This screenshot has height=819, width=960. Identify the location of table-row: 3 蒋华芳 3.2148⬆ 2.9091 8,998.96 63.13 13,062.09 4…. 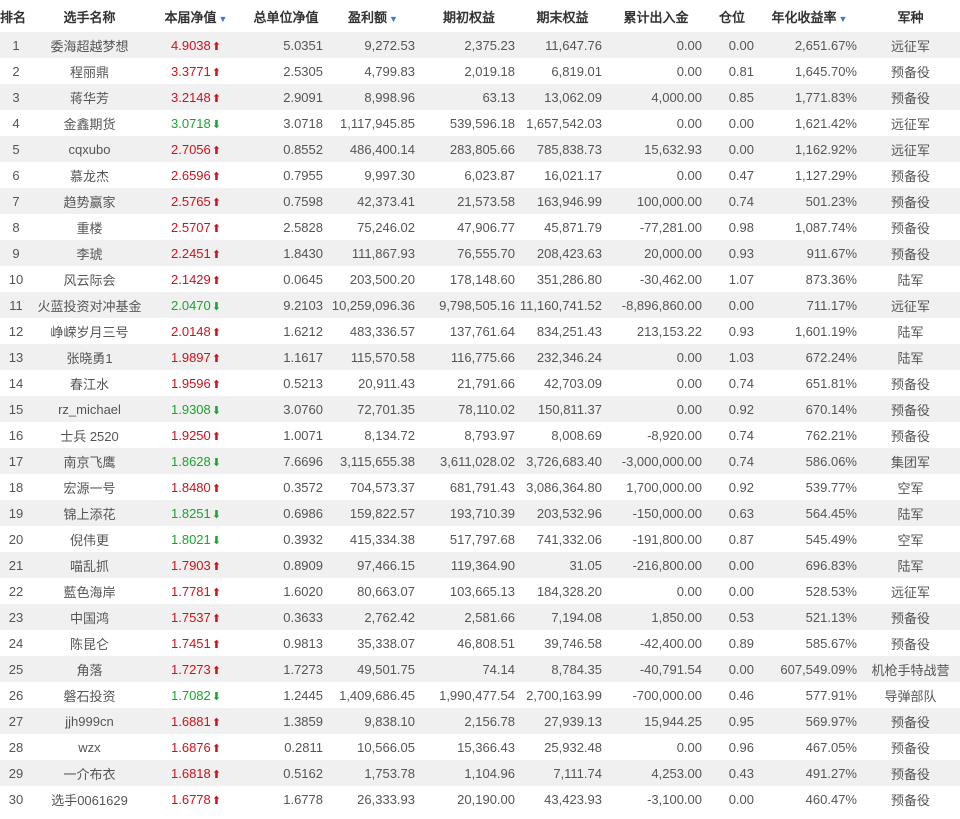
(480, 97).